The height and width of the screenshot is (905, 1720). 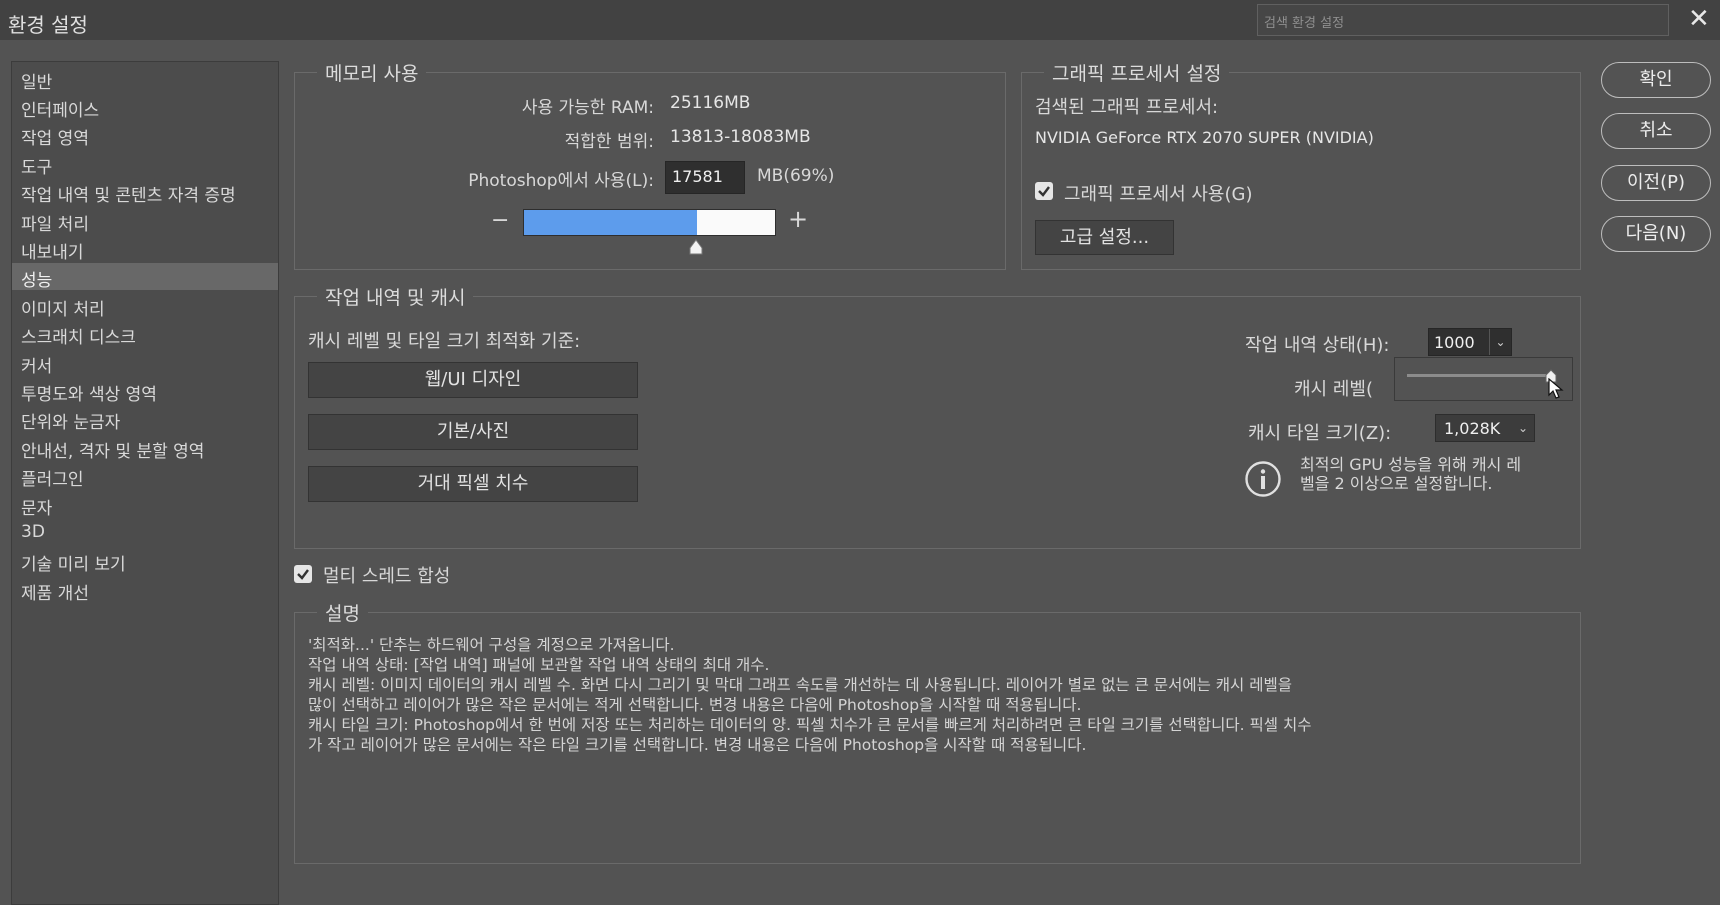 I want to click on detected-gpu-value: NVIDIA GeForce RTX 2070 SUPER (NVIDIA), so click(x=1204, y=137).